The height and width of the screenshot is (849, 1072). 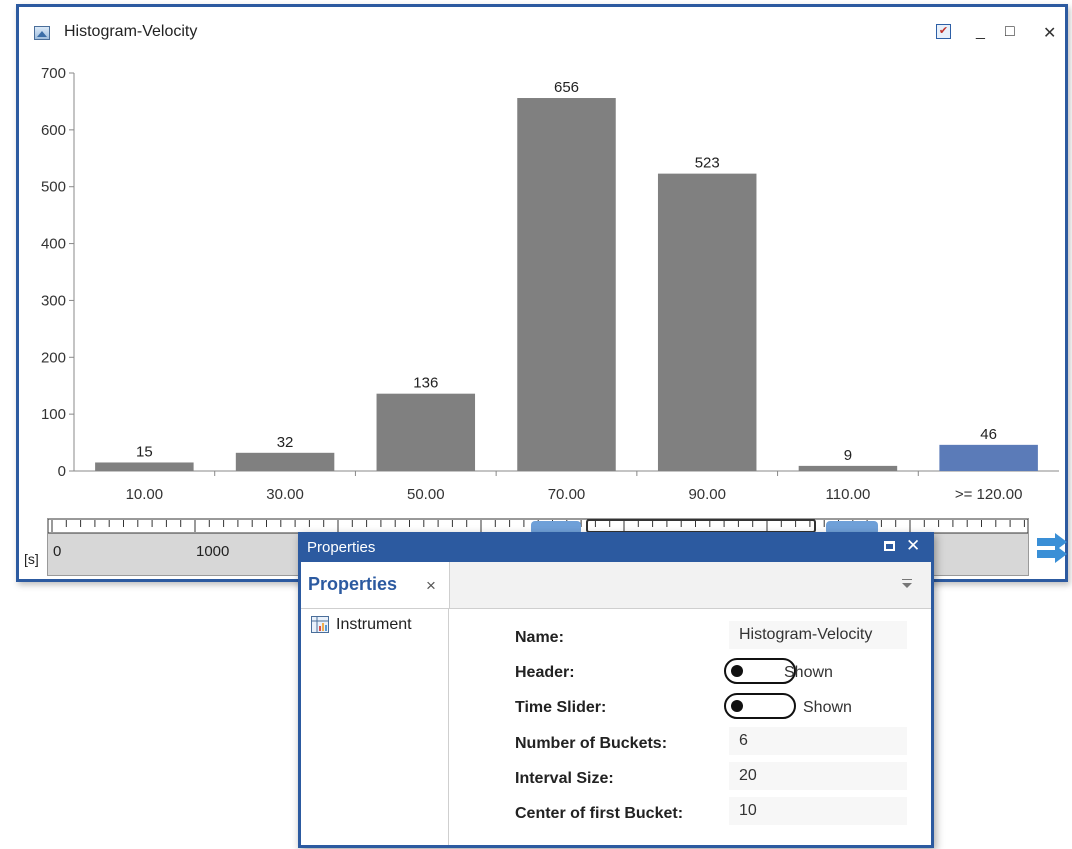 I want to click on slider-label-start: 0, so click(x=57, y=551).